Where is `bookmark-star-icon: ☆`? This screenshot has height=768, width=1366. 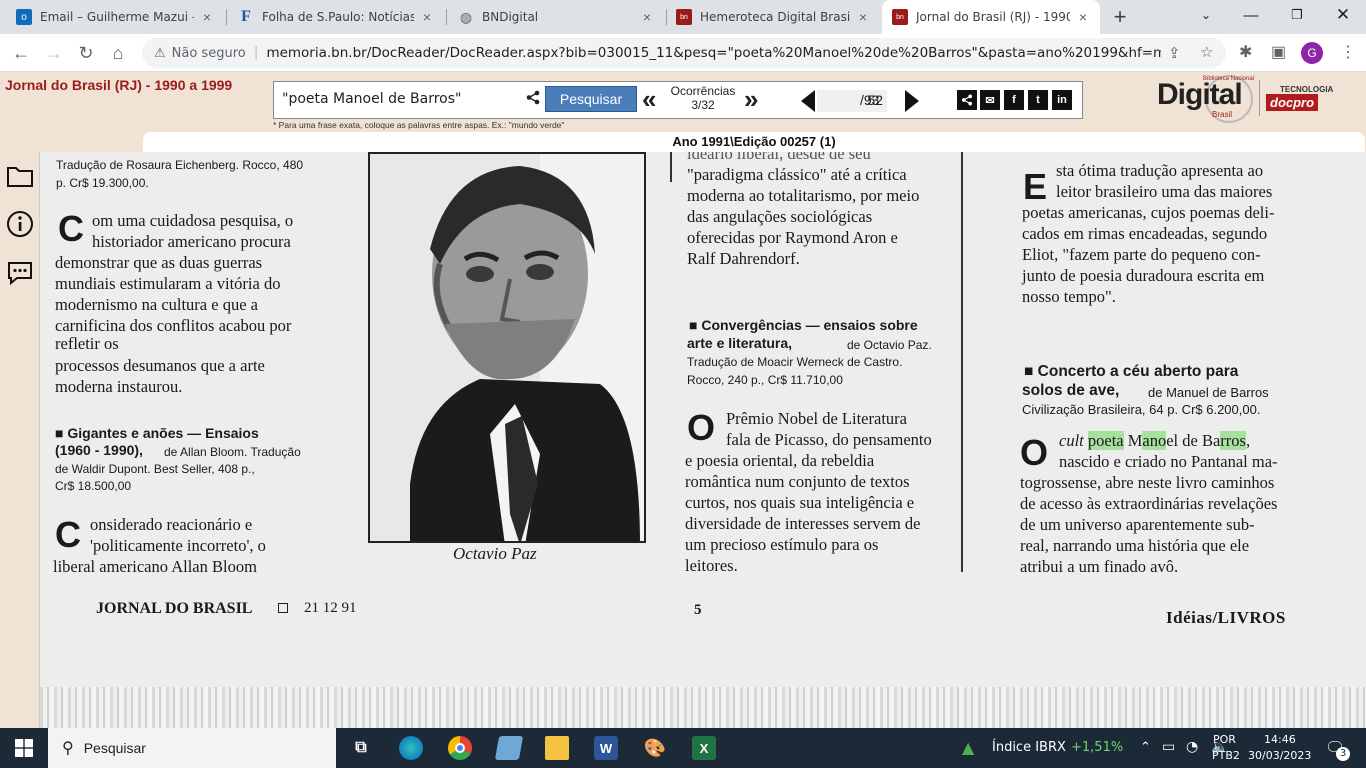 bookmark-star-icon: ☆ is located at coordinates (1206, 52).